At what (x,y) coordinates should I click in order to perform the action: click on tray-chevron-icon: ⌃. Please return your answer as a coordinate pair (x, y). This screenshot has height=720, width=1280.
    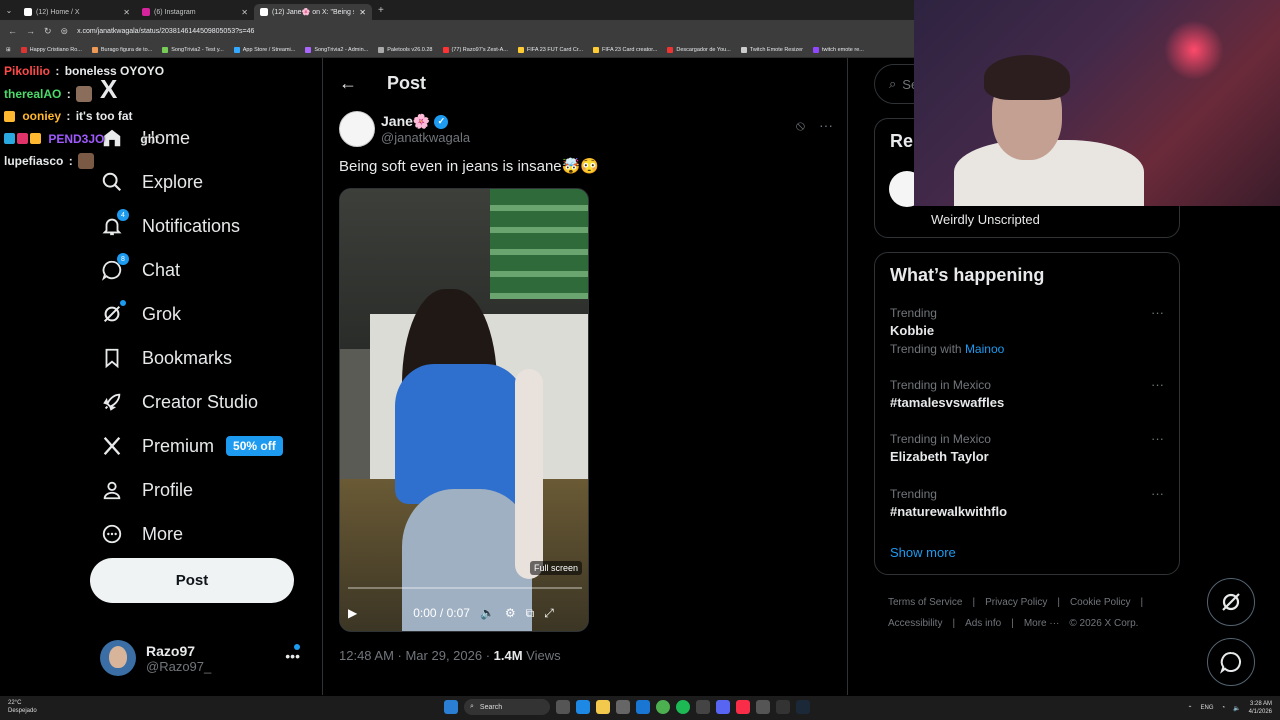
    Looking at the image, I should click on (1189, 708).